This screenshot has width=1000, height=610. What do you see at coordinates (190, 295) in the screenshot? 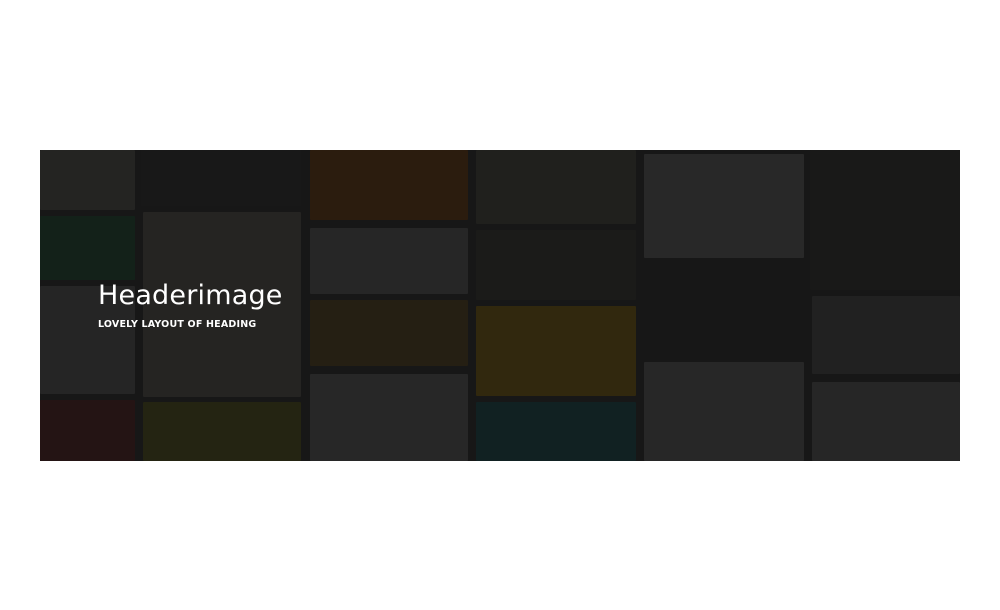
I see `header-title: Headerimage` at bounding box center [190, 295].